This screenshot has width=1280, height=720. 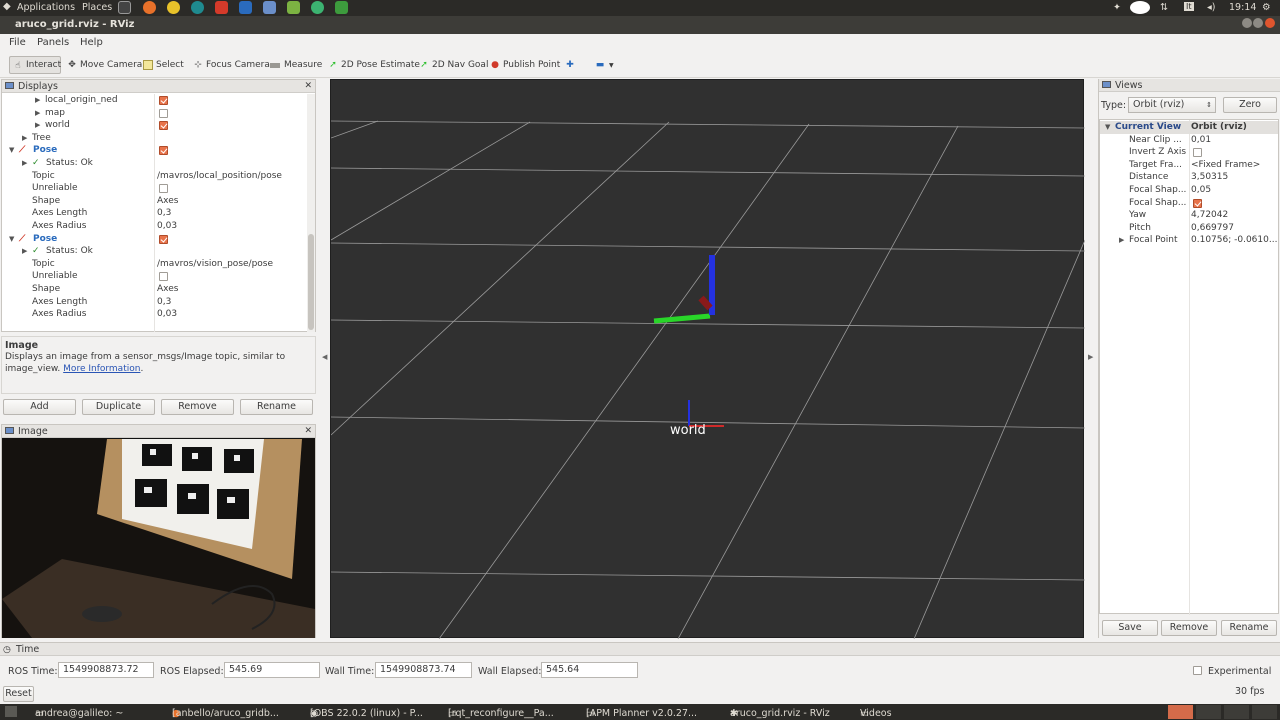 What do you see at coordinates (1258, 23) in the screenshot?
I see `maximize-window-icon` at bounding box center [1258, 23].